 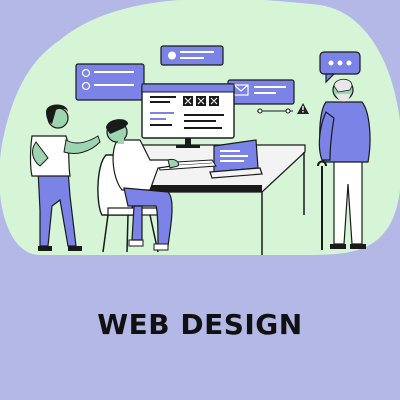 I want to click on floating-card-left, so click(x=110, y=82).